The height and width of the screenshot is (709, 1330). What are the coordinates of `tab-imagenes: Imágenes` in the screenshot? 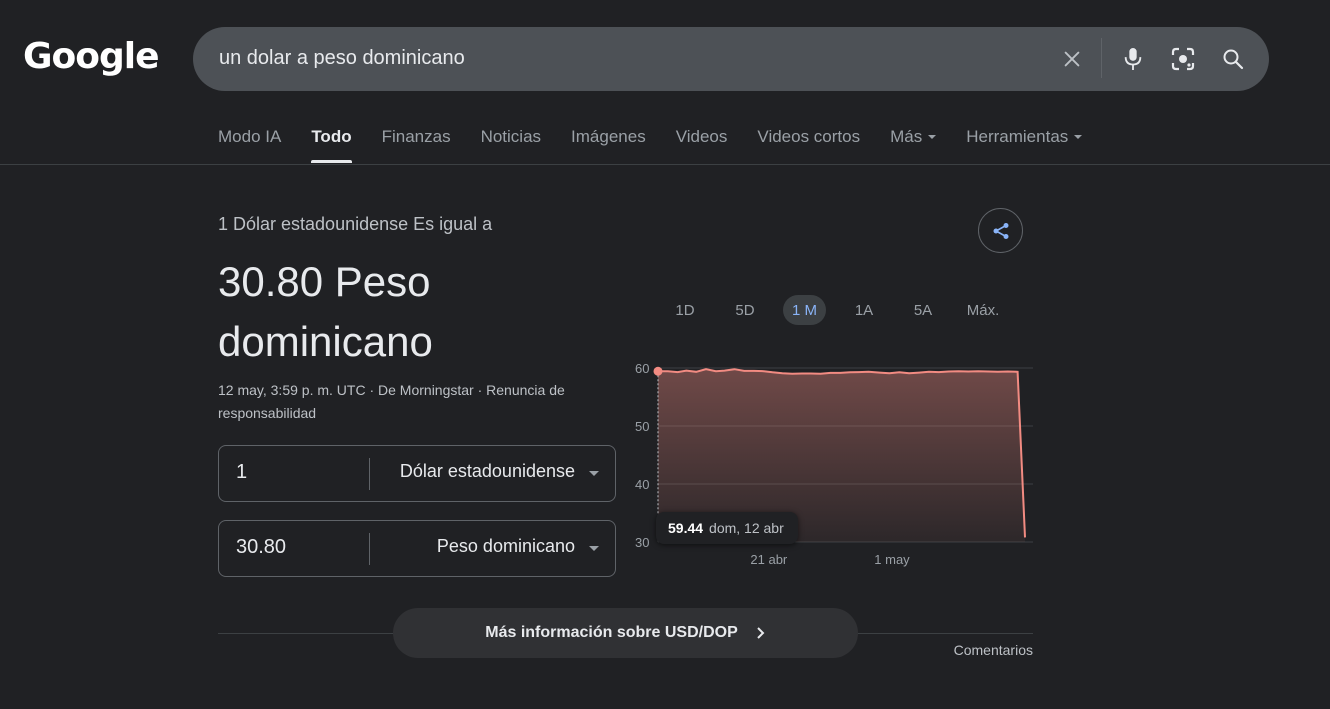 It's located at (608, 145).